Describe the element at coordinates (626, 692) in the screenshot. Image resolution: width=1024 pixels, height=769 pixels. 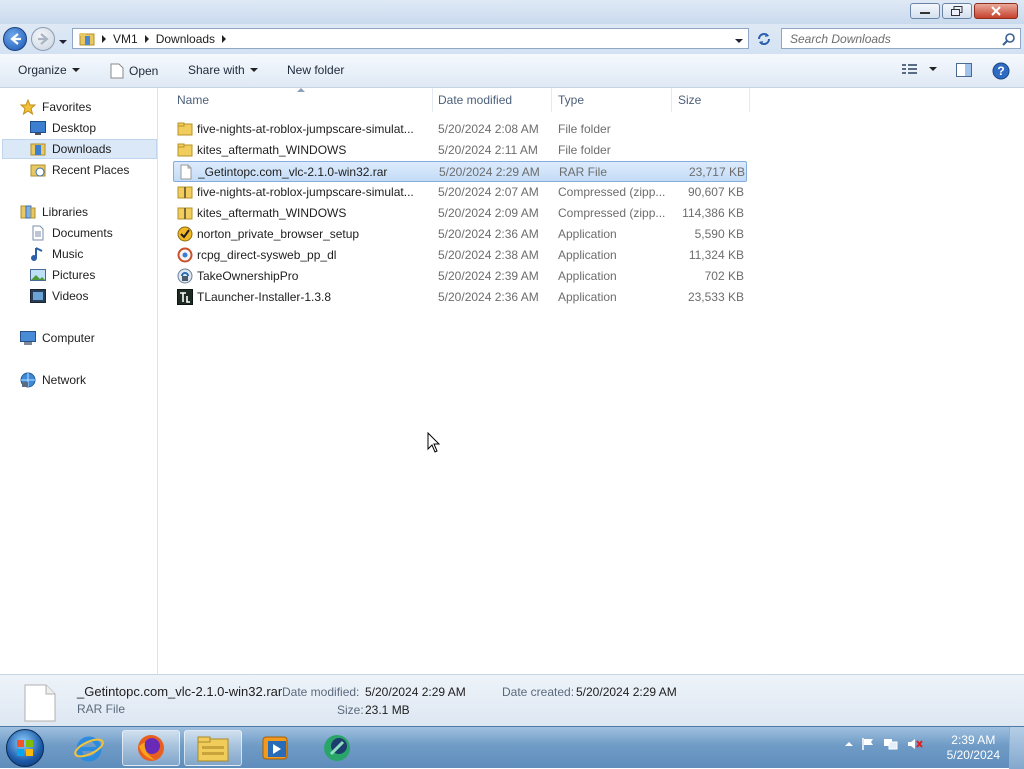
I see `details-created-value: 5/20/2024 2:29 AM` at that location.